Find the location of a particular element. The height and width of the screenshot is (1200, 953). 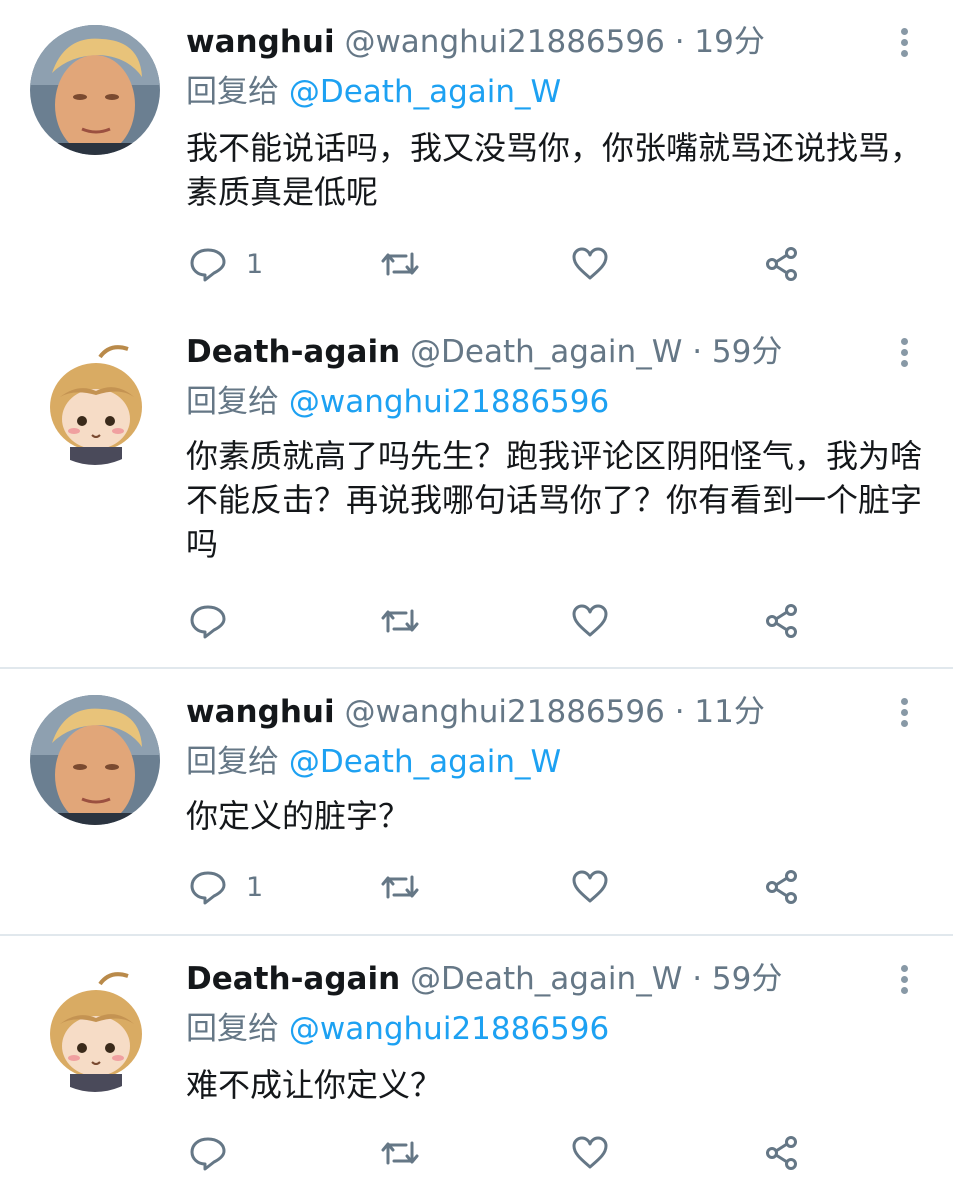

timestamp: 11分 is located at coordinates (729, 712).